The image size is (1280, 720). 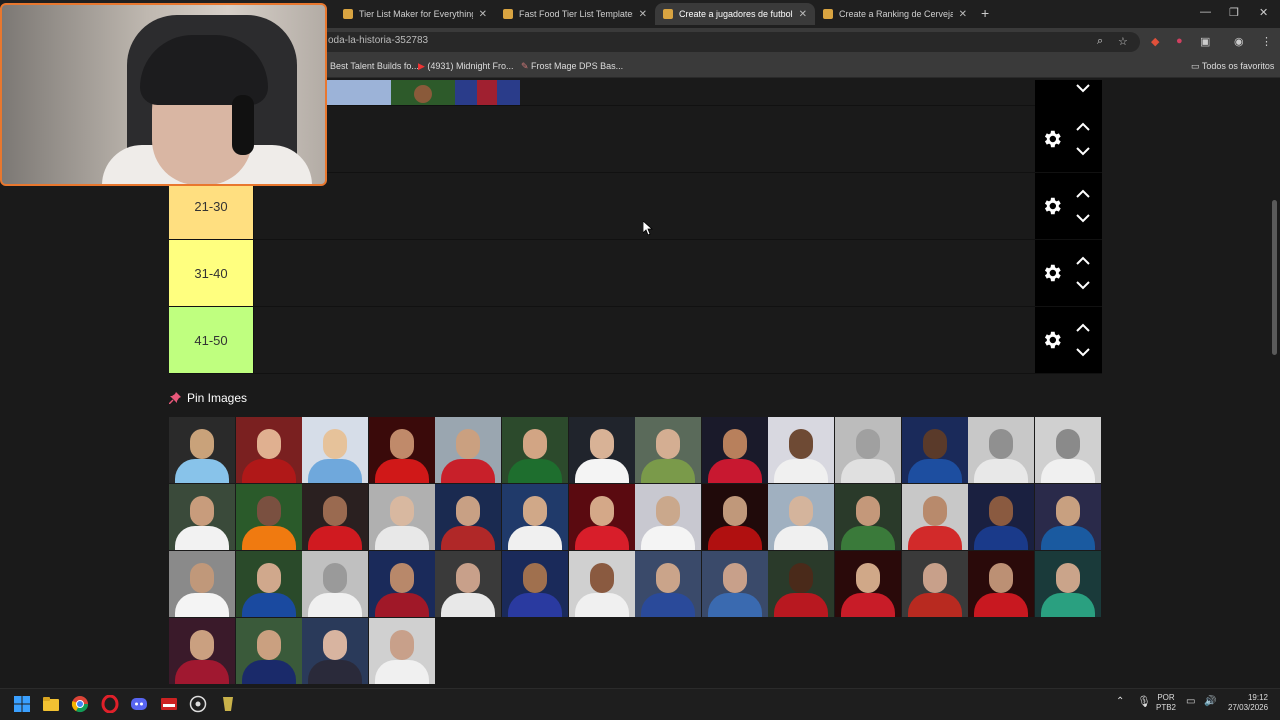 I want to click on bookmark-star-icon: ☆, so click(x=1123, y=41).